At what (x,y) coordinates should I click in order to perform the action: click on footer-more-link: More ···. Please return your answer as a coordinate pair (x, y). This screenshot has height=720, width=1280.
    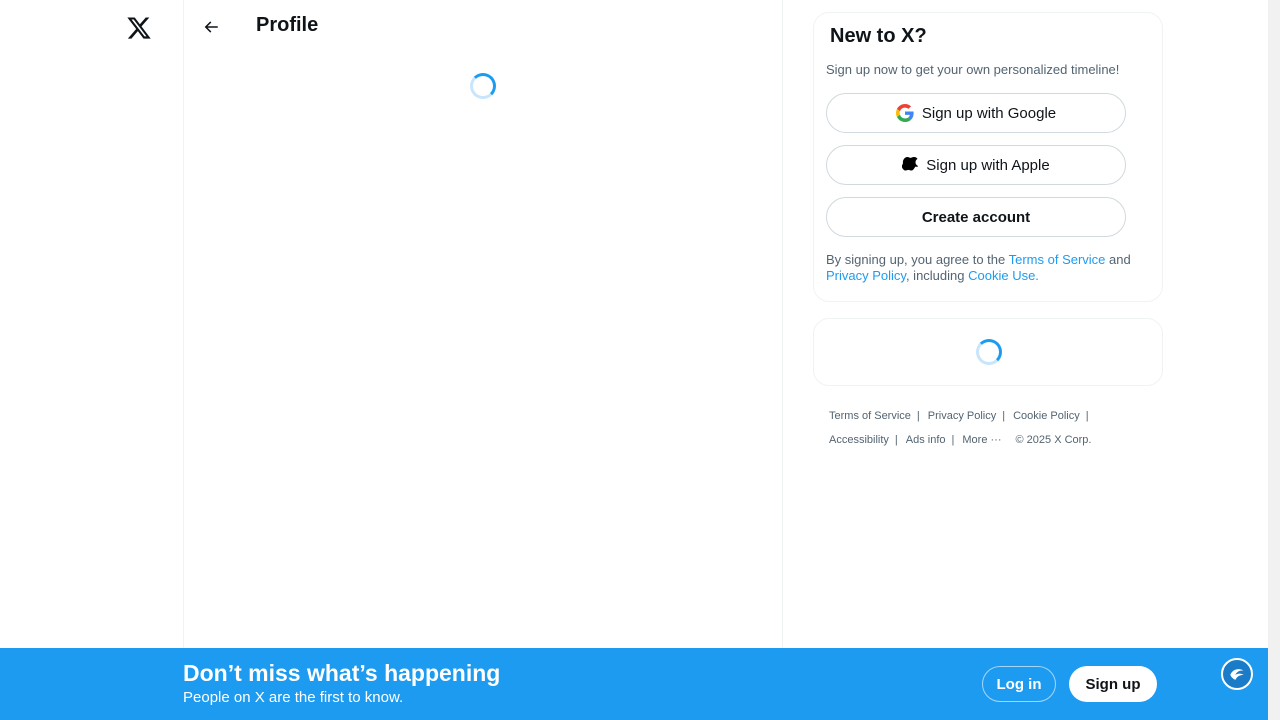
    Looking at the image, I should click on (981, 440).